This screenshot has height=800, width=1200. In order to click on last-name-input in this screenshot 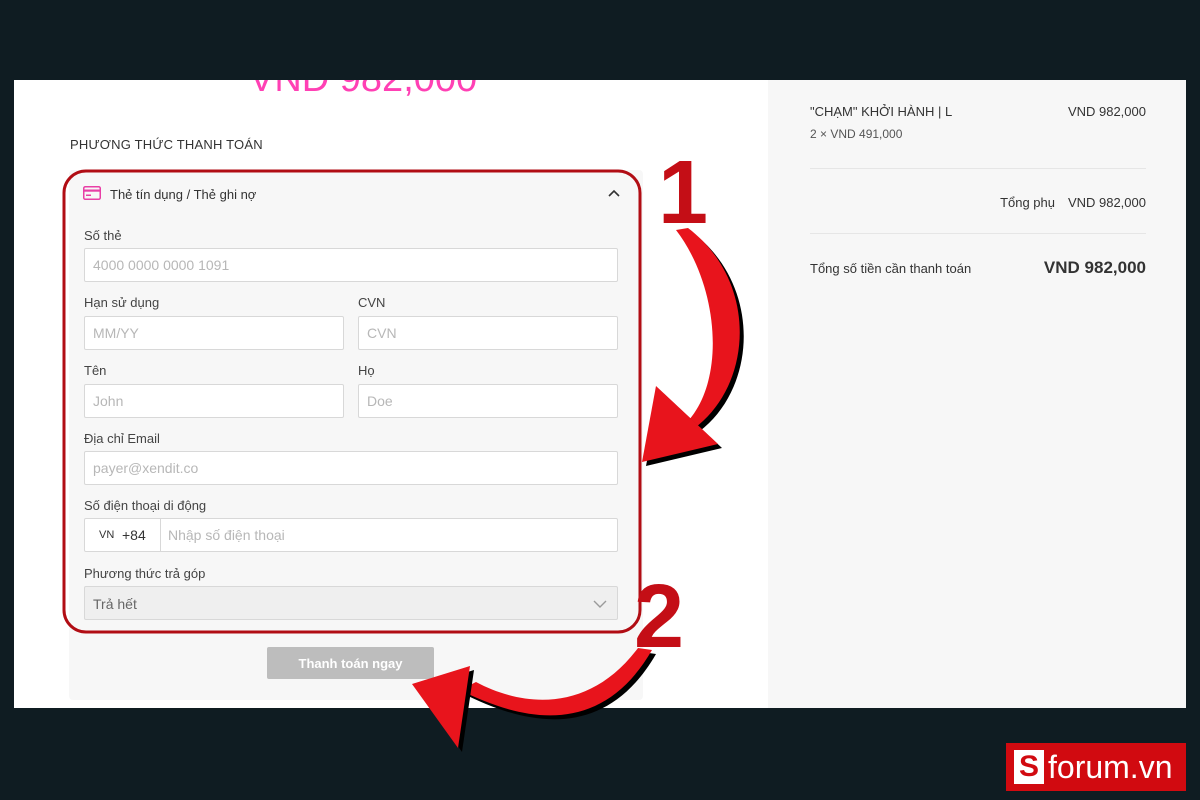, I will do `click(488, 401)`.